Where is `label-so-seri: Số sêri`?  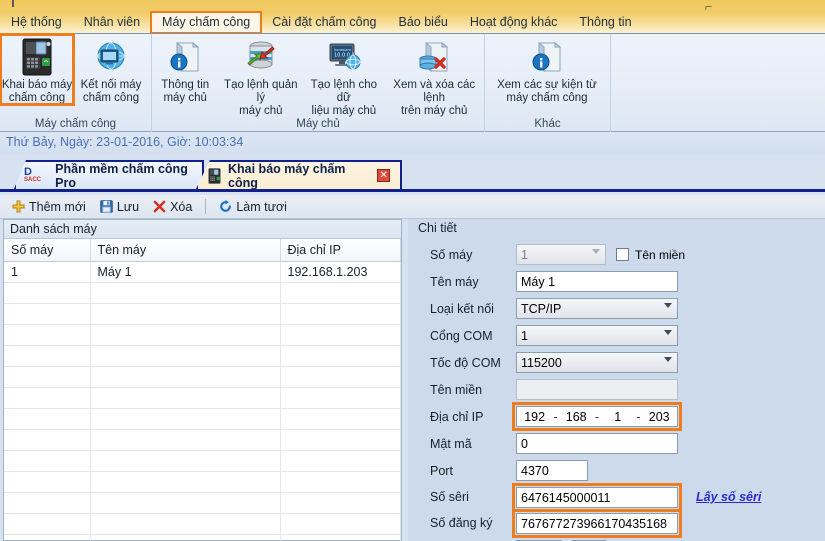
label-so-seri: Số sêri is located at coordinates (449, 497).